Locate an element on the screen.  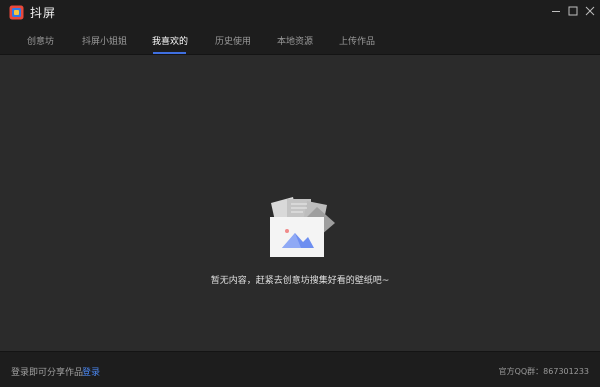
maximize-icon is located at coordinates (573, 11).